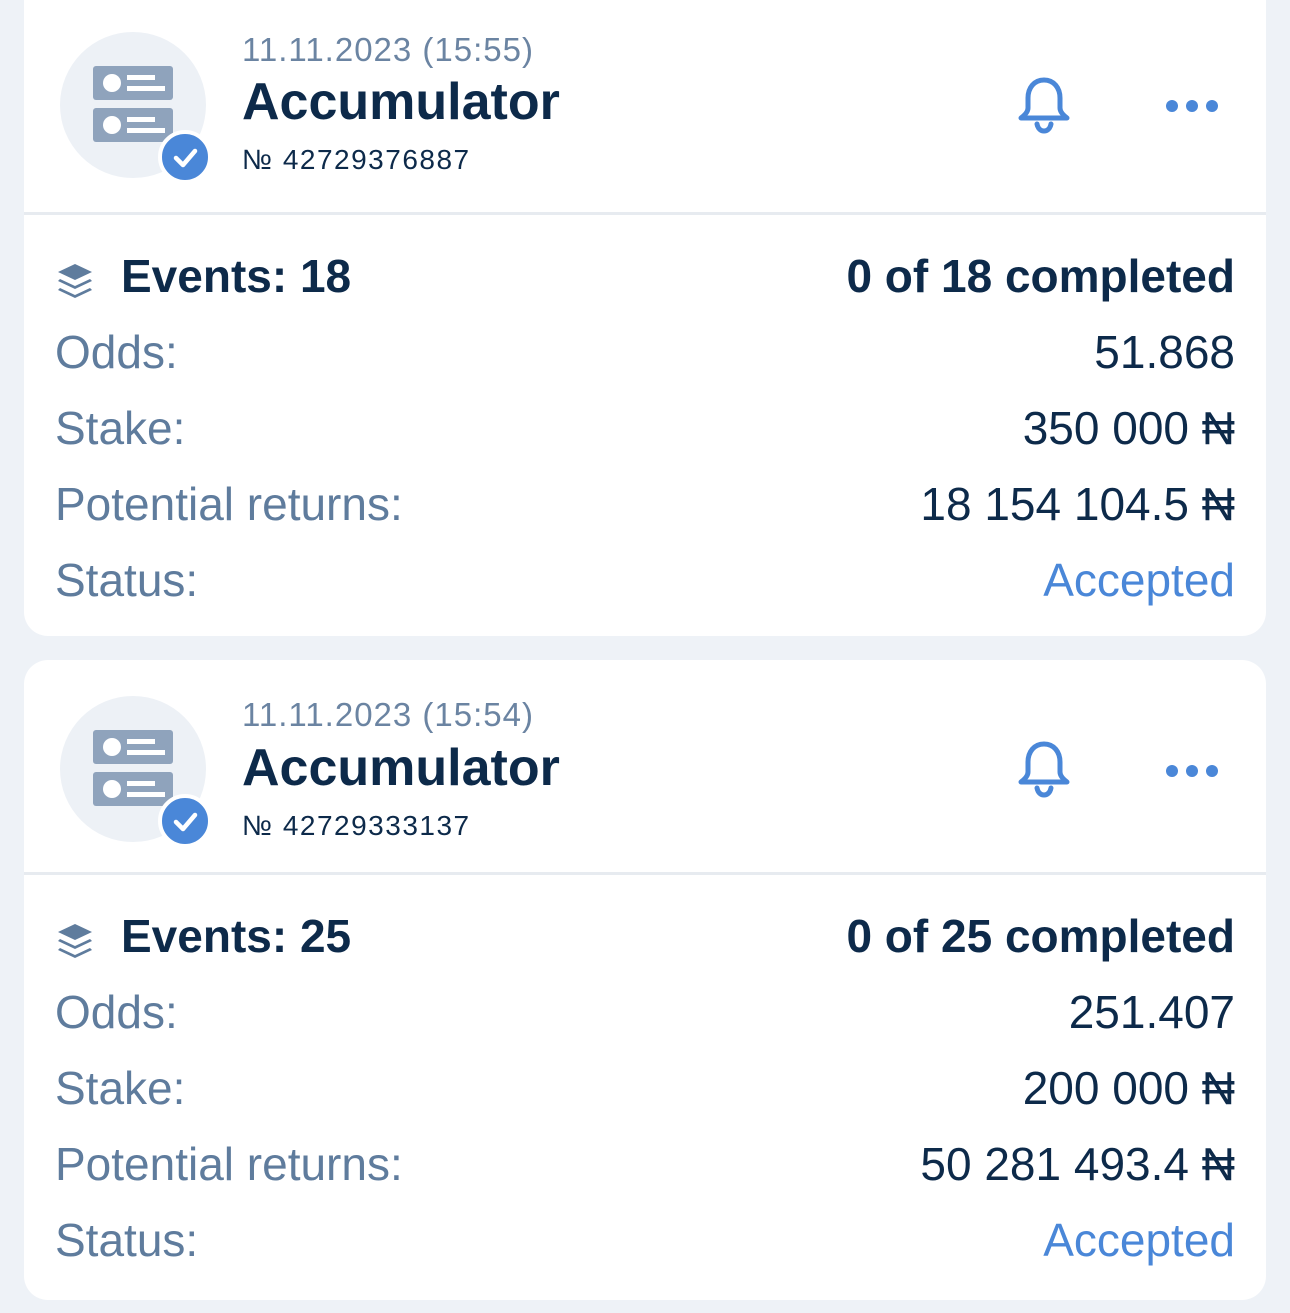 Image resolution: width=1290 pixels, height=1313 pixels. Describe the element at coordinates (356, 825) in the screenshot. I see `bet-number: № 42729333137` at that location.